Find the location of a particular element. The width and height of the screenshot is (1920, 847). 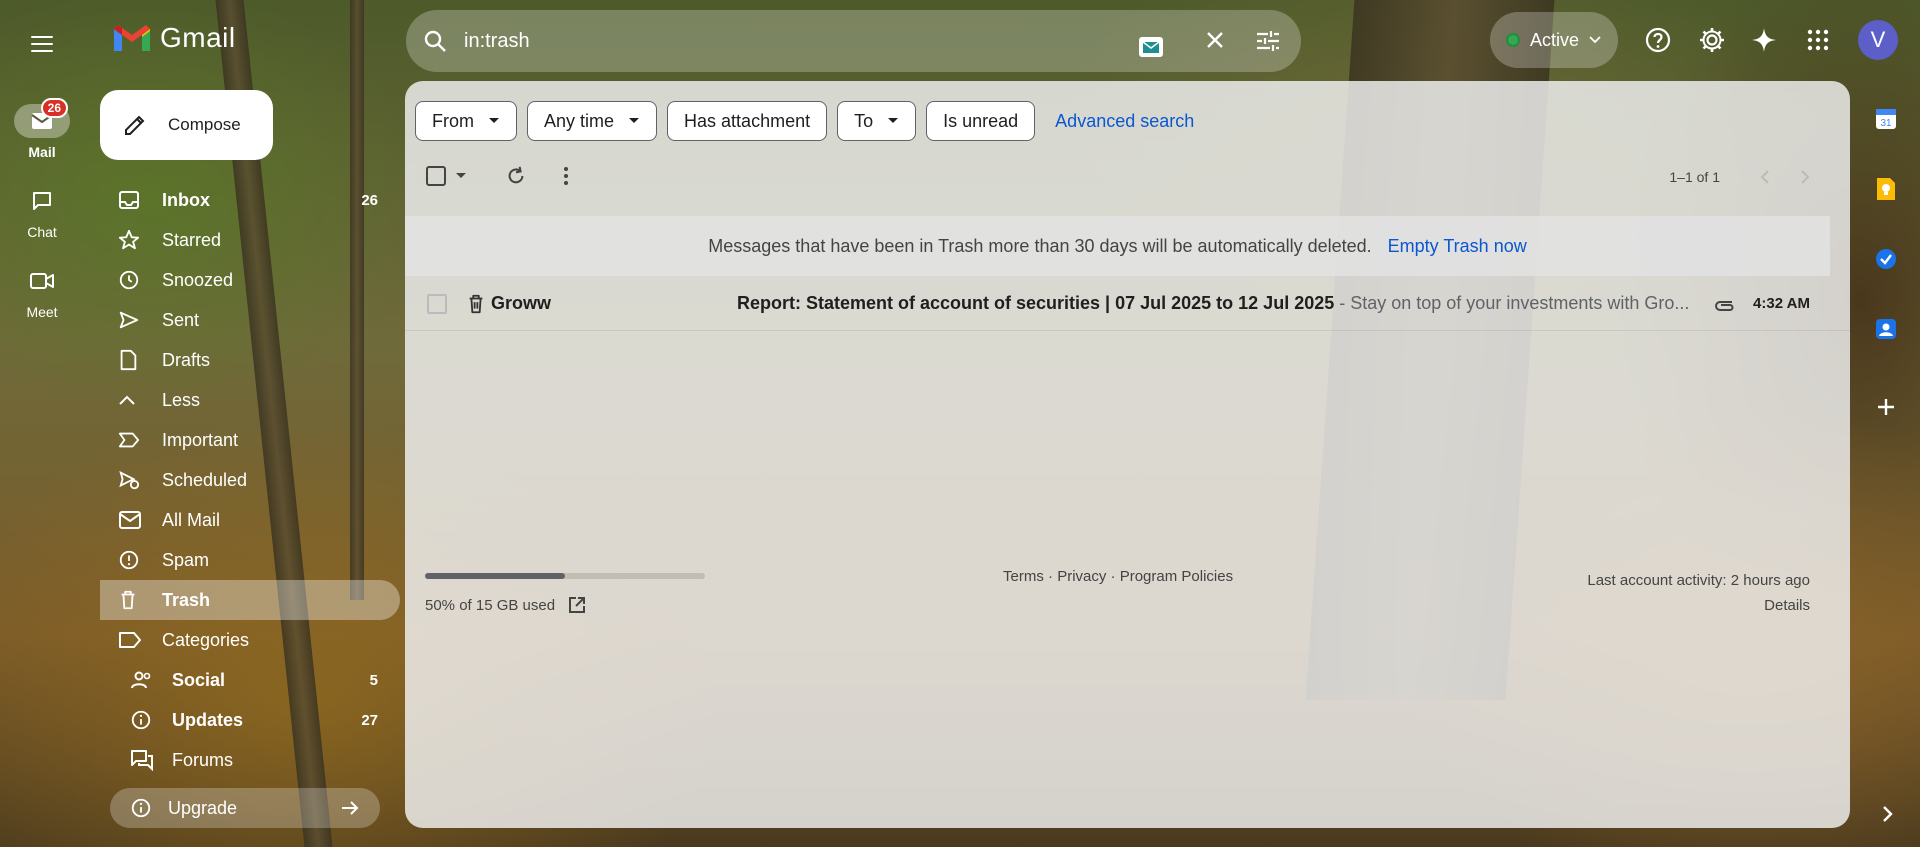

all-mail-icon is located at coordinates (130, 520).